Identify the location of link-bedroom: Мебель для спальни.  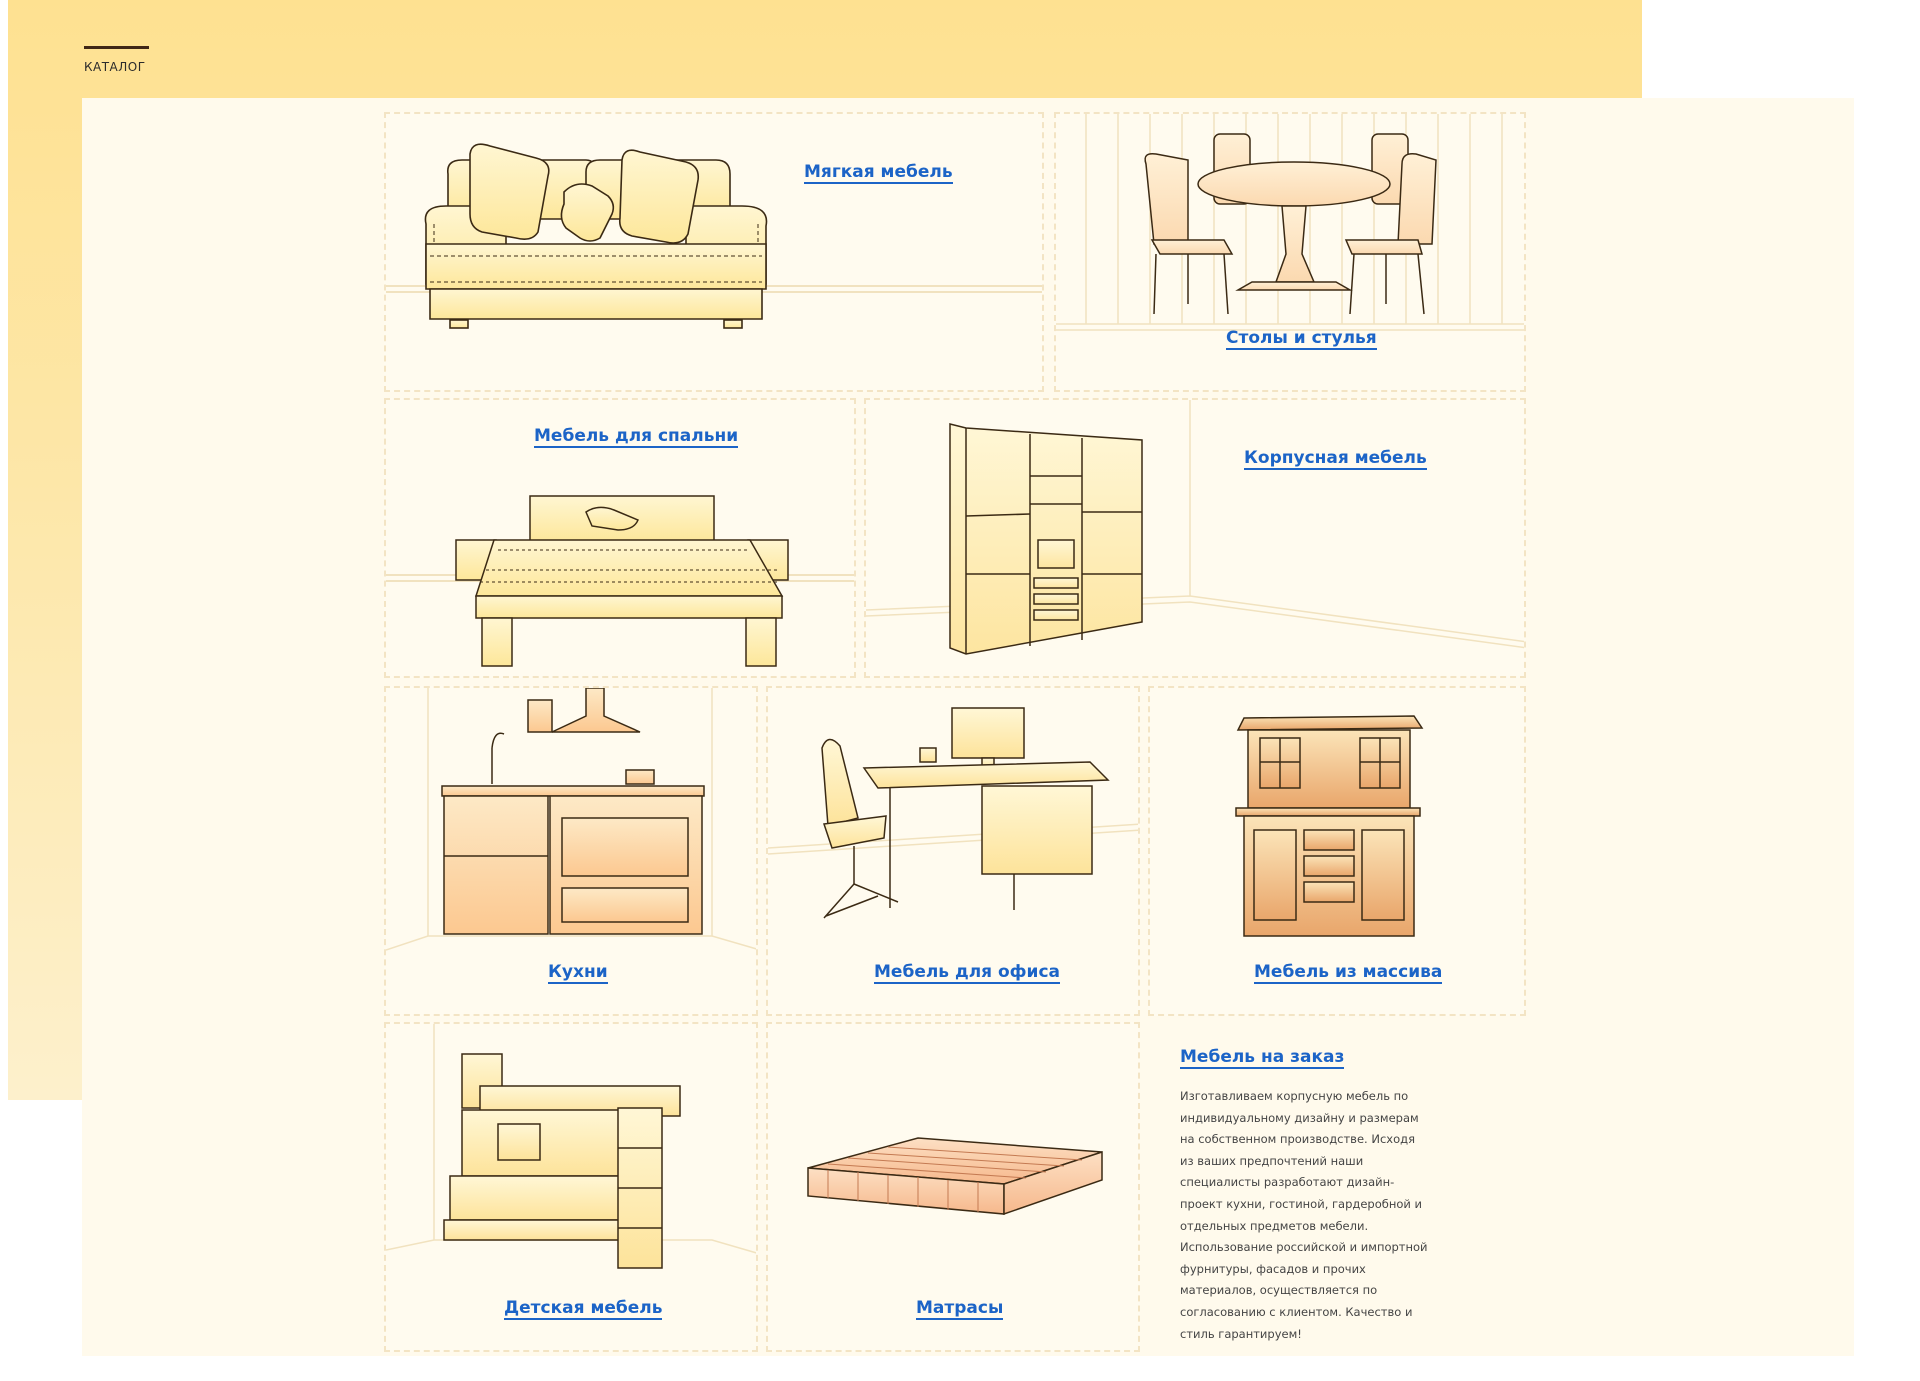
(636, 437).